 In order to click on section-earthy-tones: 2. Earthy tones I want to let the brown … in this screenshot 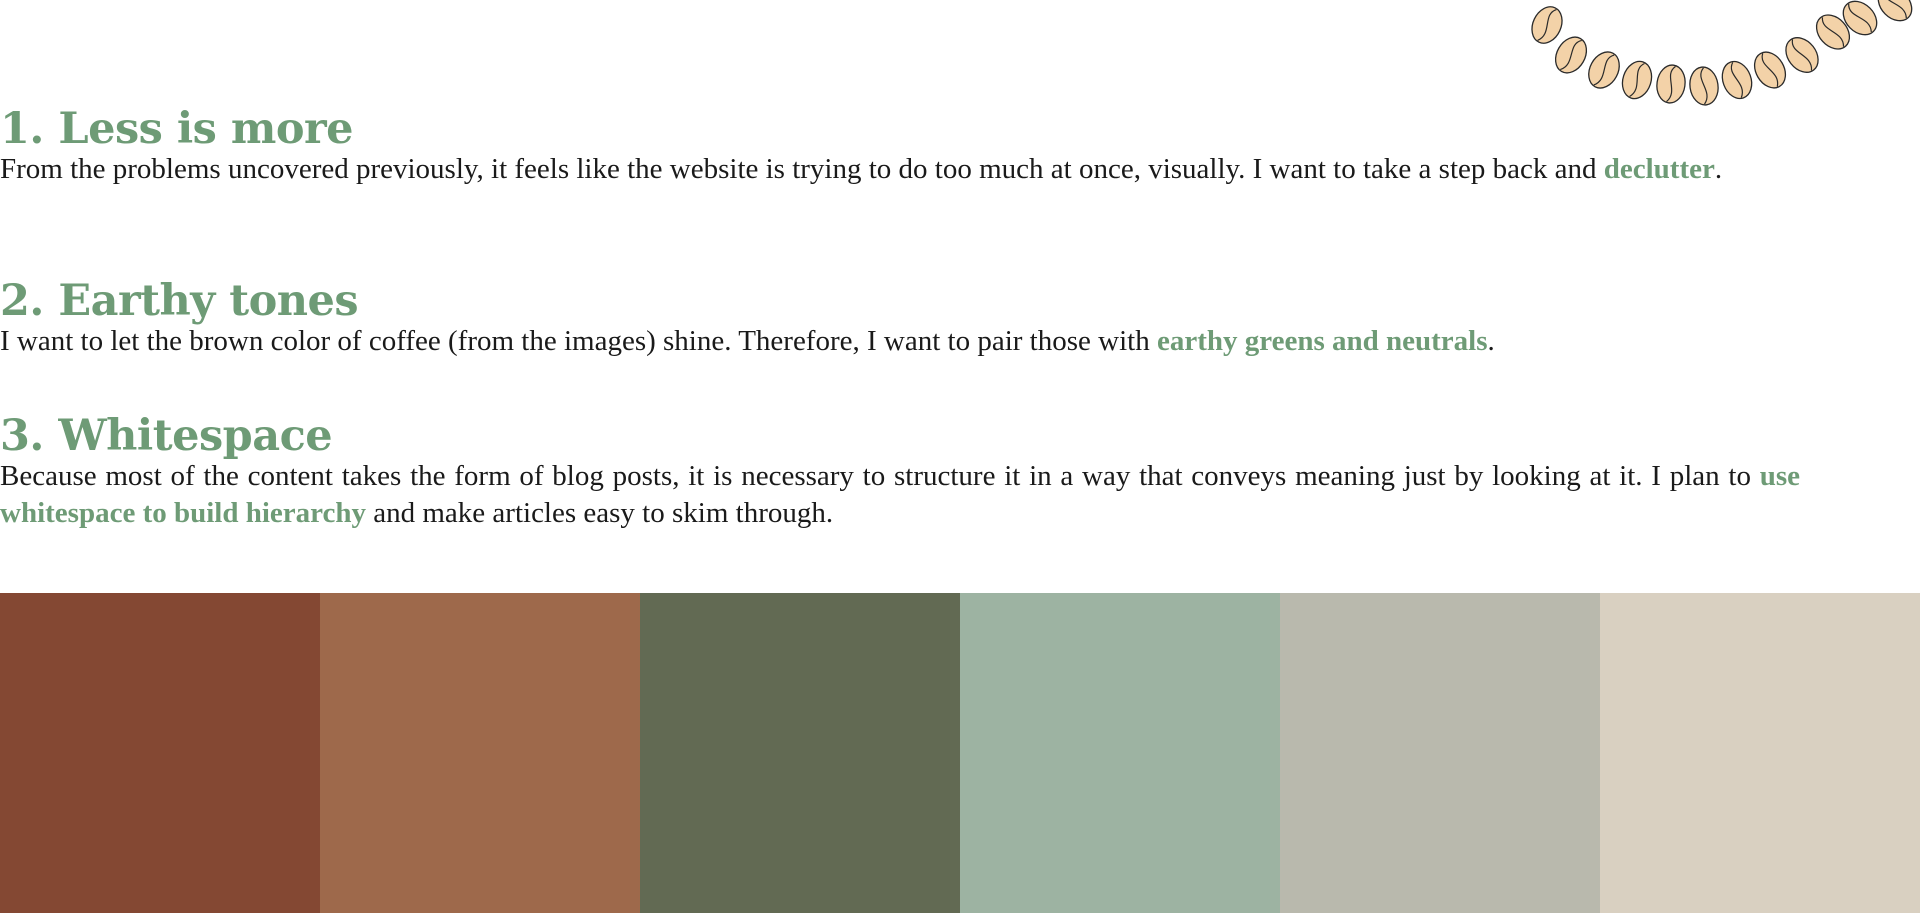, I will do `click(900, 320)`.